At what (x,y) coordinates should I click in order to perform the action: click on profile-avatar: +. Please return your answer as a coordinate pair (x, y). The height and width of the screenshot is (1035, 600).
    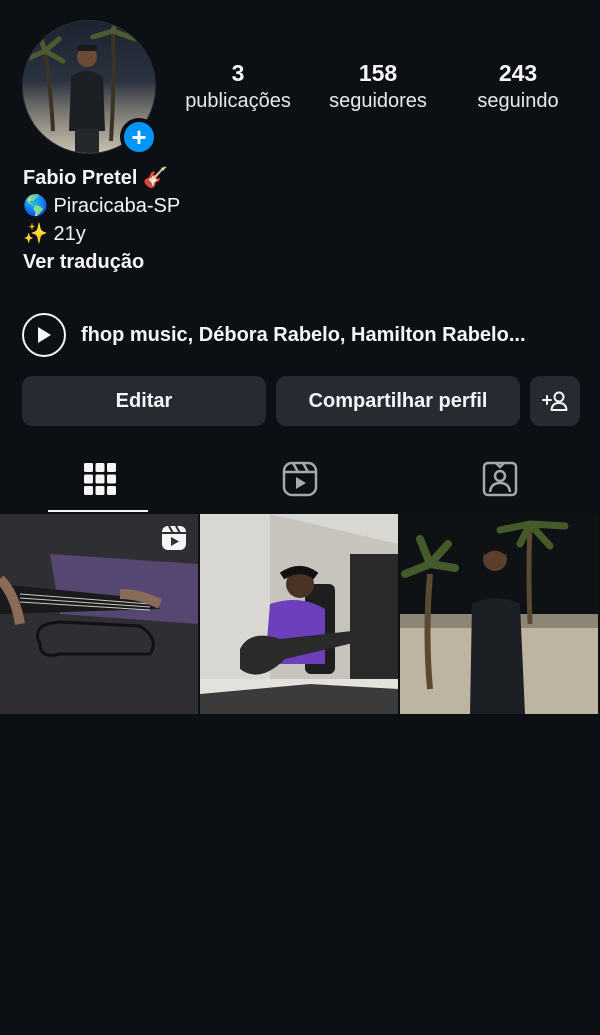
    Looking at the image, I should click on (90, 88).